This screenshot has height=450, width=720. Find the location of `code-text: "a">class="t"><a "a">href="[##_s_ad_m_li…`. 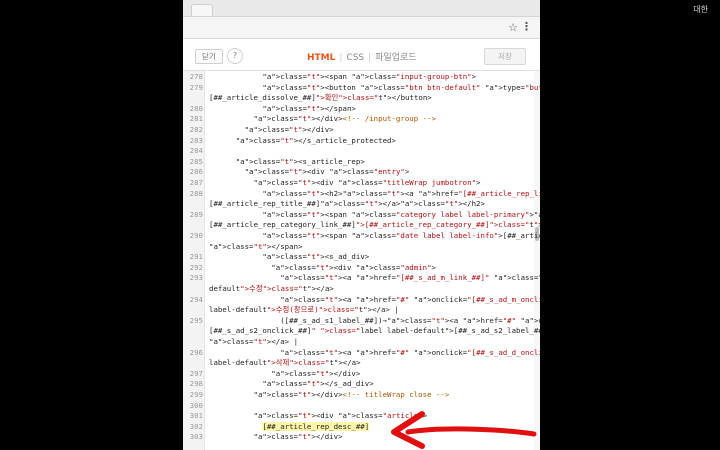

code-text: "a">class="t"><a "a">href="[##_s_ad_m_li… is located at coordinates (410, 278).